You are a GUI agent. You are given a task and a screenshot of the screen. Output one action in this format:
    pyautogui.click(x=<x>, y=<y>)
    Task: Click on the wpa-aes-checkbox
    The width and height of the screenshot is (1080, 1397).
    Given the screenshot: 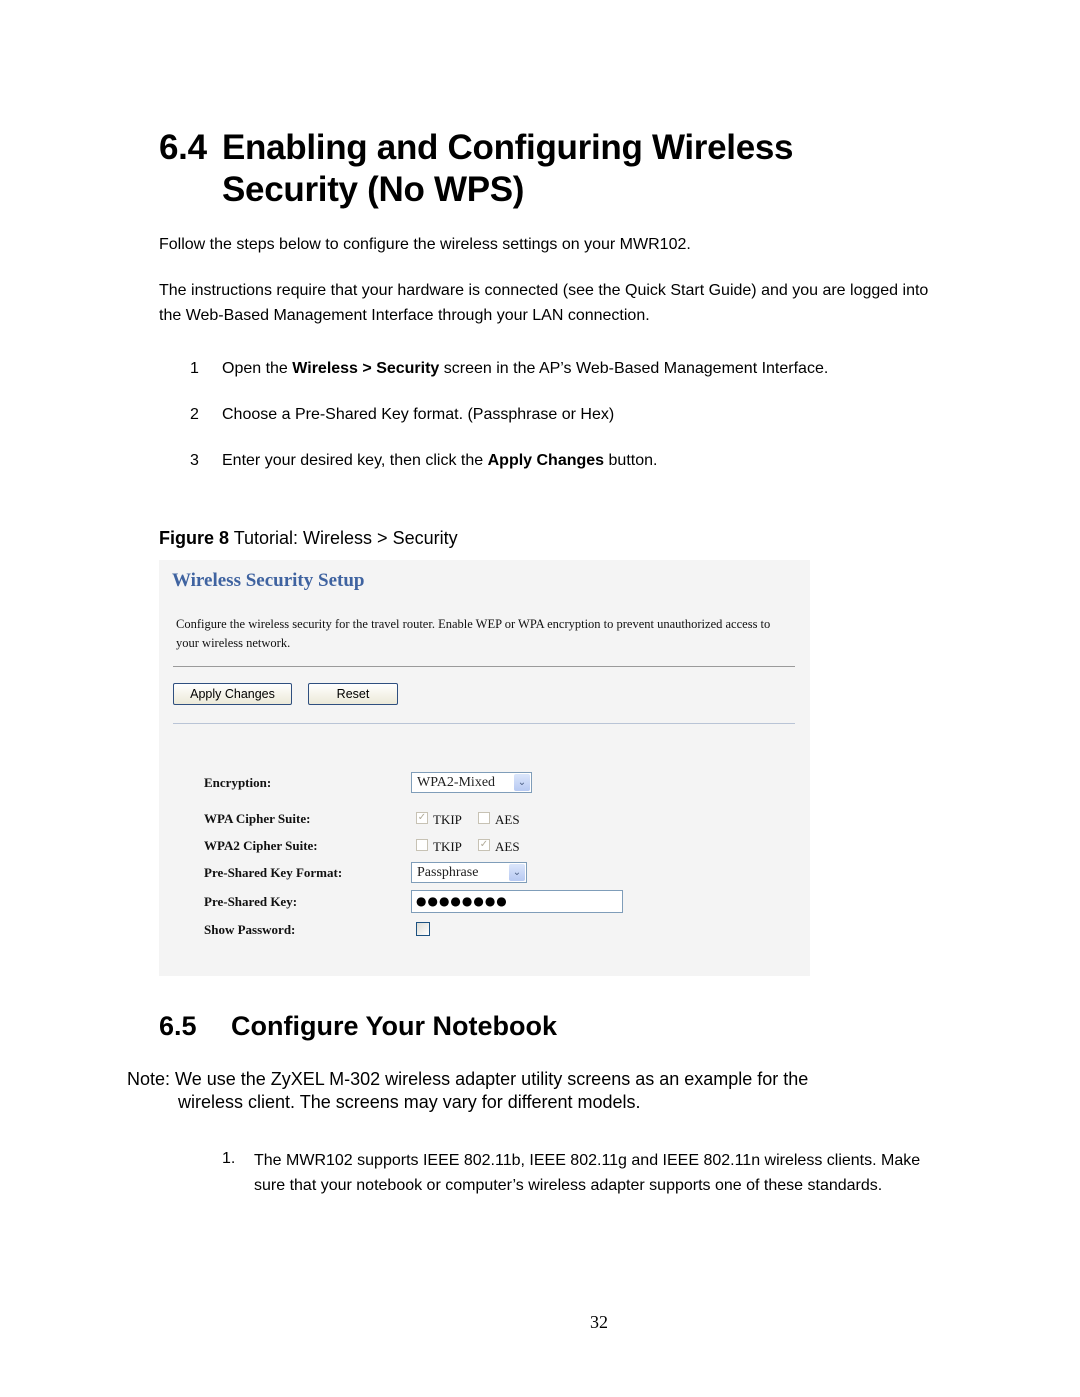 What is the action you would take?
    pyautogui.click(x=484, y=818)
    